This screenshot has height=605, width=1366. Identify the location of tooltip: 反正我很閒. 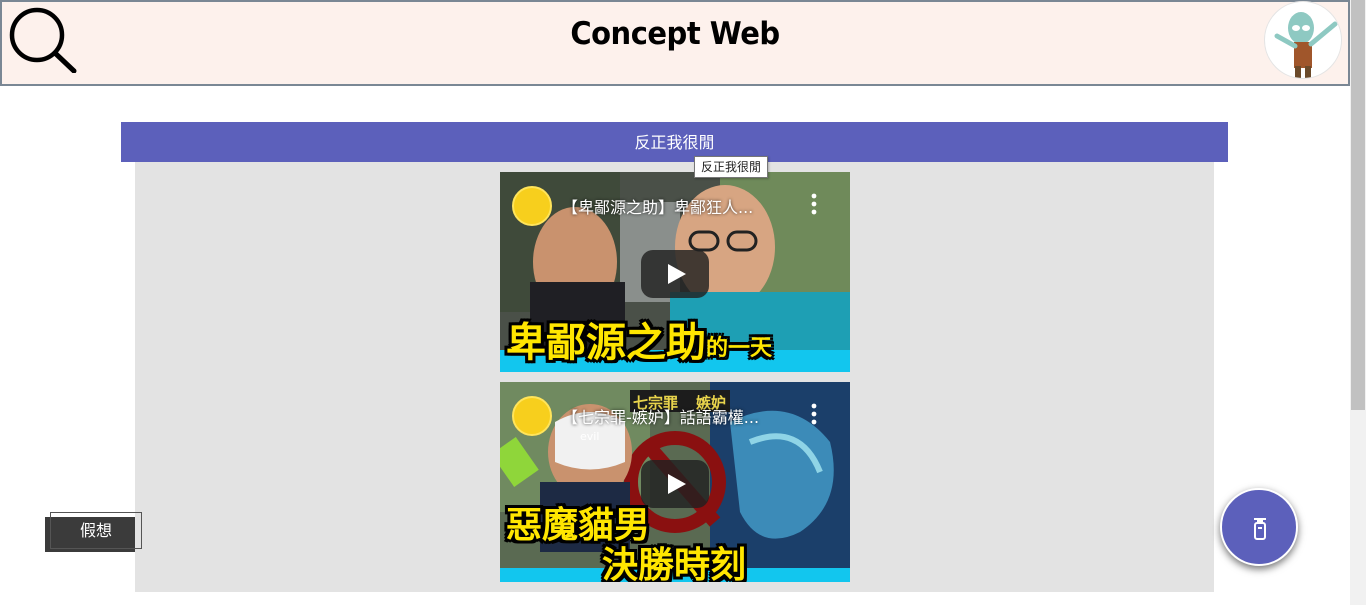
(731, 167).